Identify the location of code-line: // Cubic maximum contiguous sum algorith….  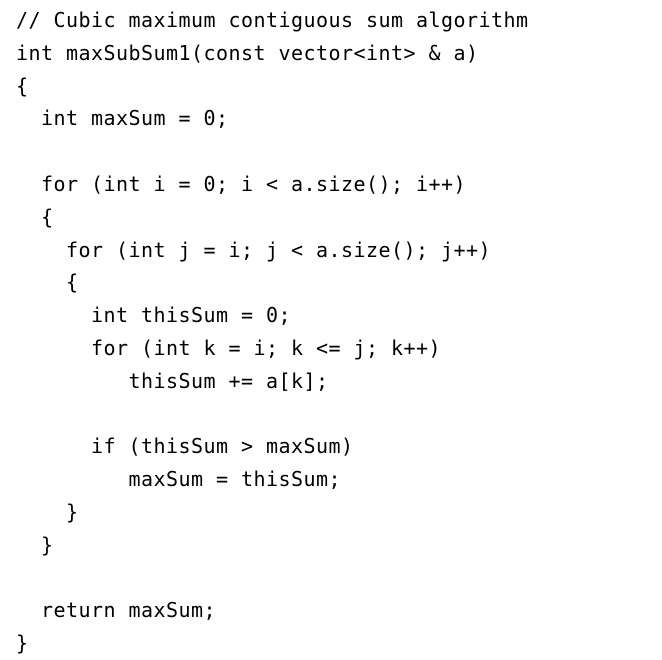
(272, 20).